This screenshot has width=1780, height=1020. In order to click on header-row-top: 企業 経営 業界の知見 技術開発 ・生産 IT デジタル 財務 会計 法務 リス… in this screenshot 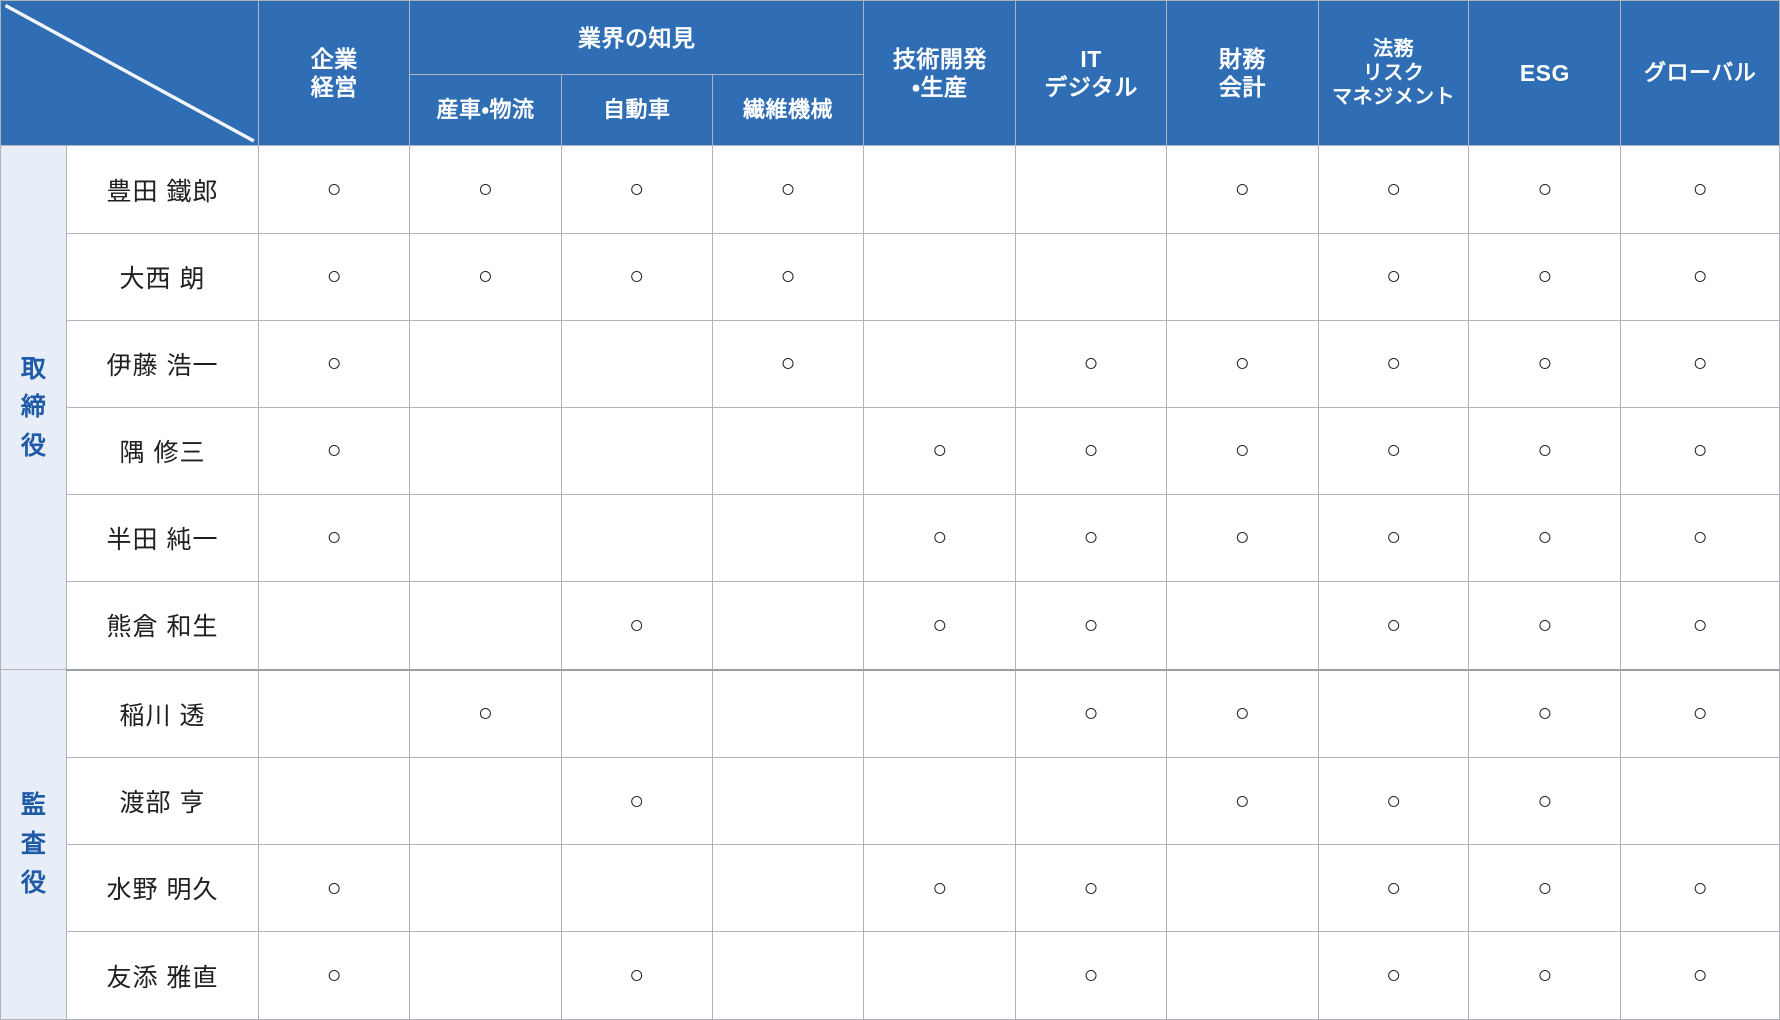, I will do `click(890, 73)`.